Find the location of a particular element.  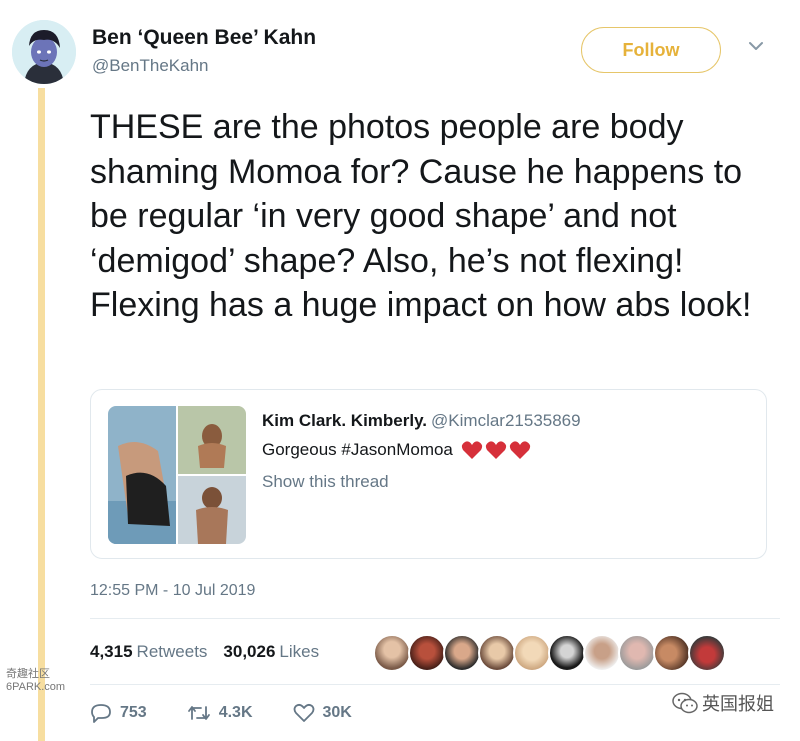

heart-emojis is located at coordinates (496, 450).